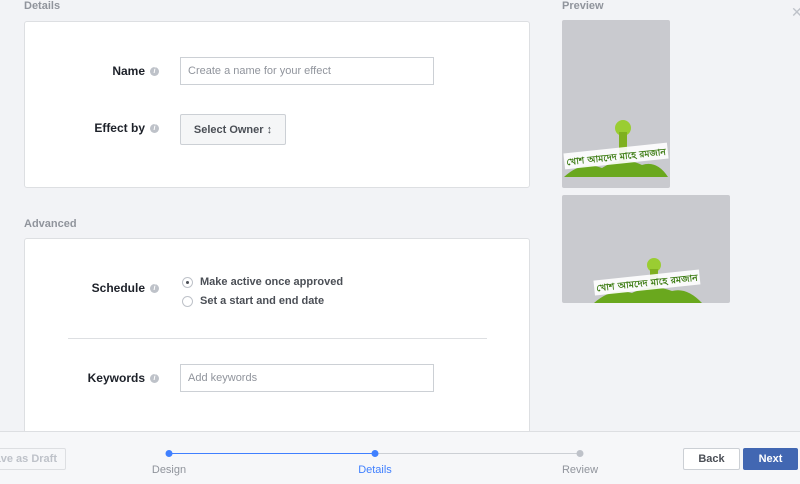  Describe the element at coordinates (272, 282) in the screenshot. I see `radio-label: Make active once approved` at that location.